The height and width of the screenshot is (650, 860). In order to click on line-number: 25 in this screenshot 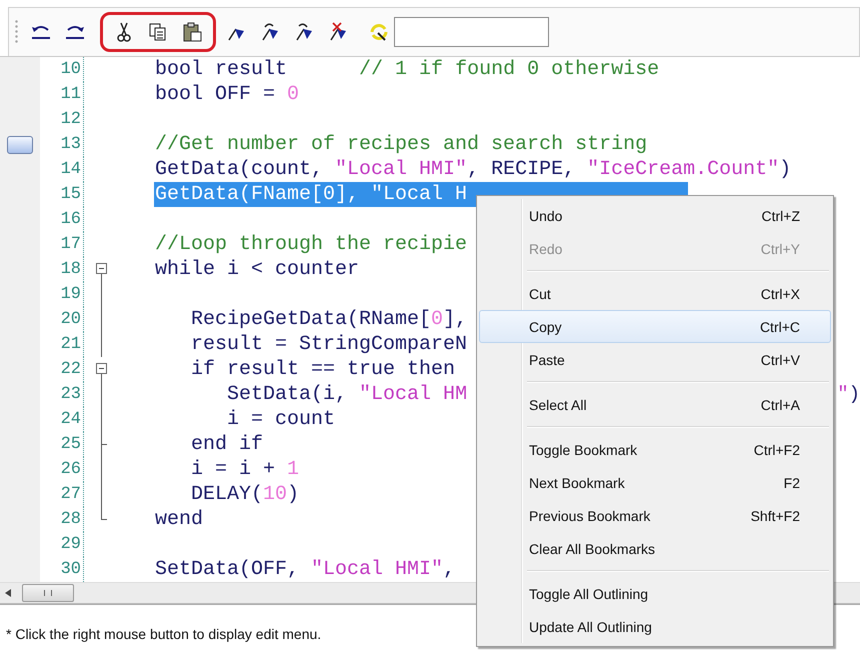, I will do `click(62, 444)`.